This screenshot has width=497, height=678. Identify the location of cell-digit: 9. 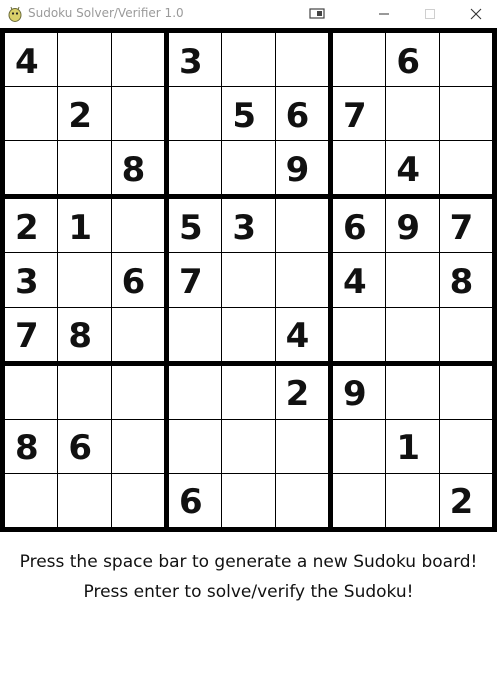
(297, 169).